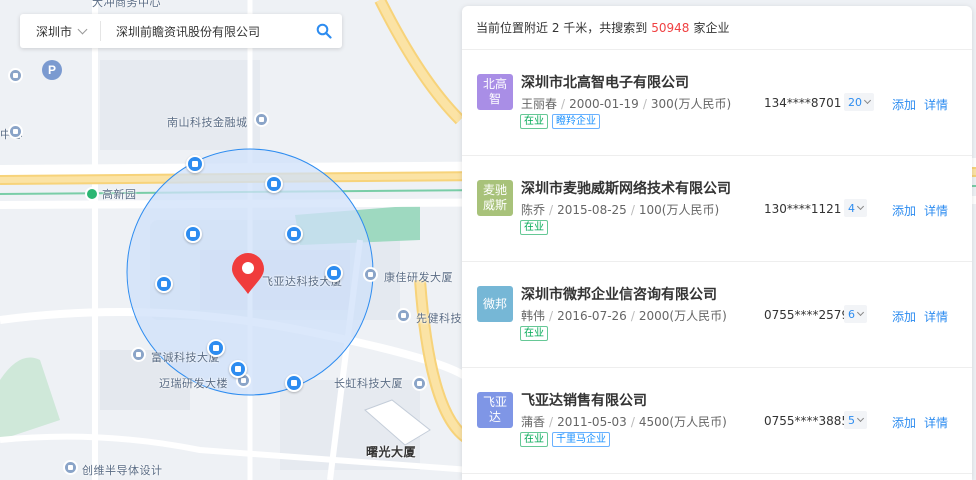 Image resolution: width=976 pixels, height=480 pixels. Describe the element at coordinates (859, 102) in the screenshot. I see `phone-count-dropdown: 20` at that location.